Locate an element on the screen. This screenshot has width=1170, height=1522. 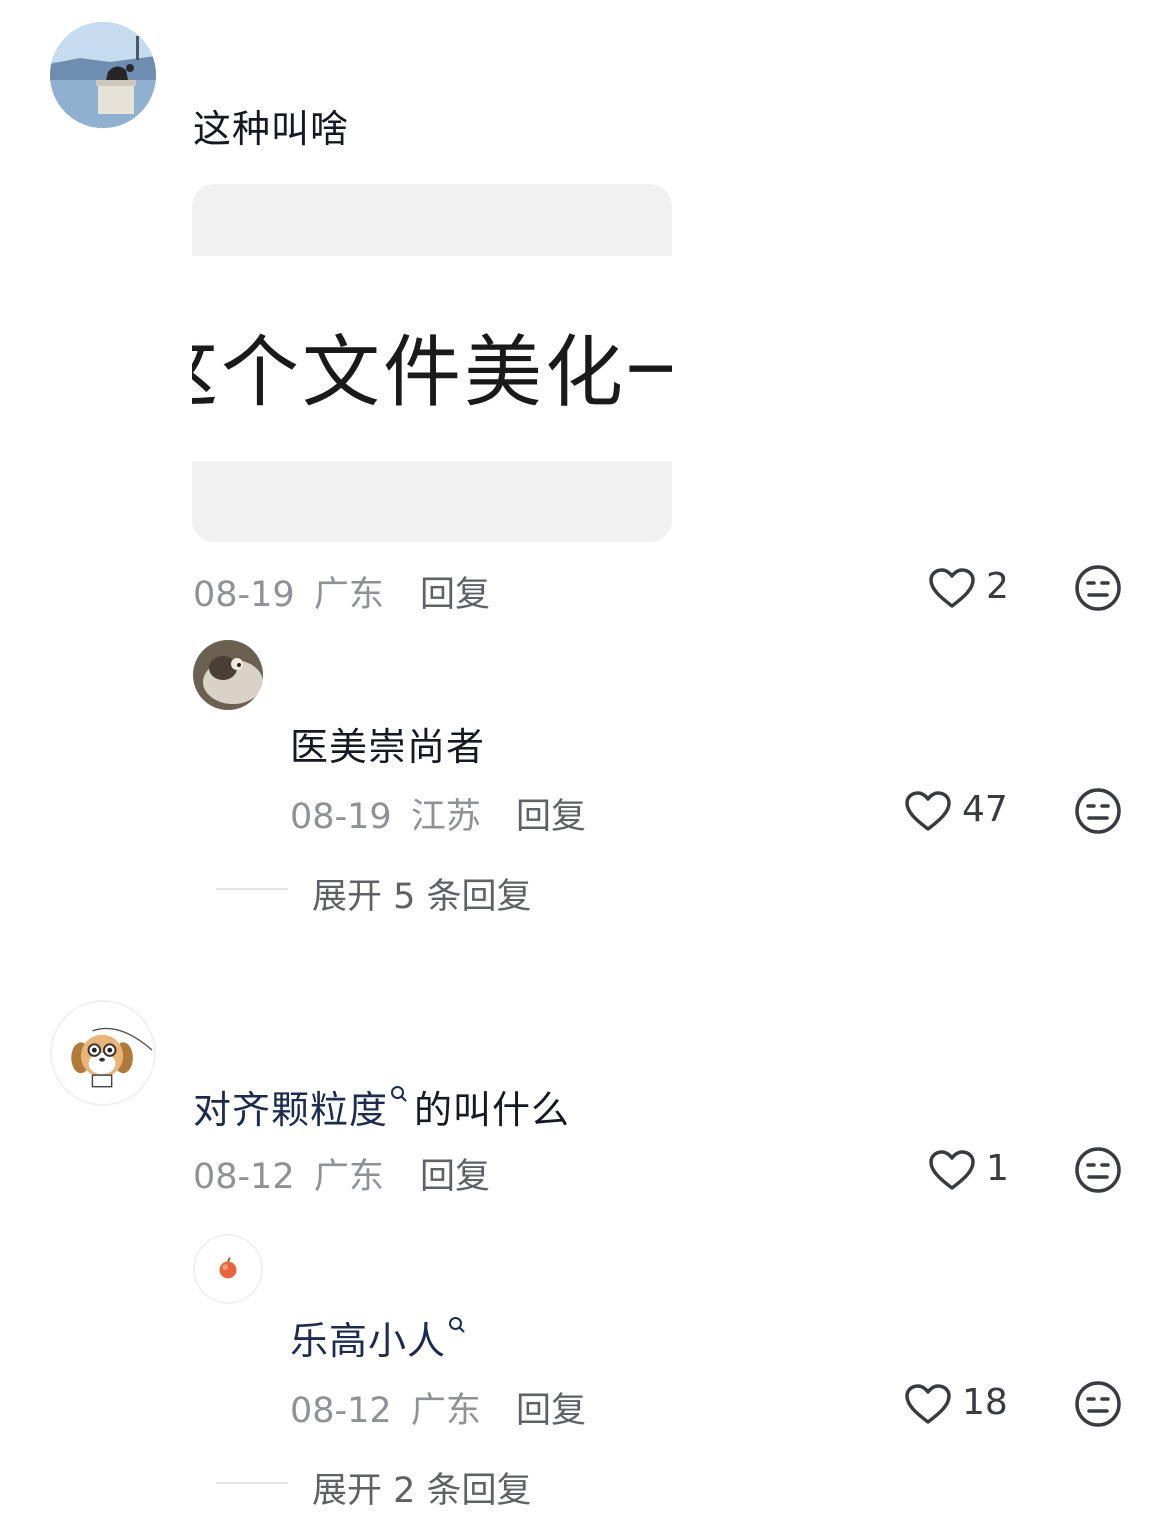
reply-text: 医美崇尚者 is located at coordinates (388, 747).